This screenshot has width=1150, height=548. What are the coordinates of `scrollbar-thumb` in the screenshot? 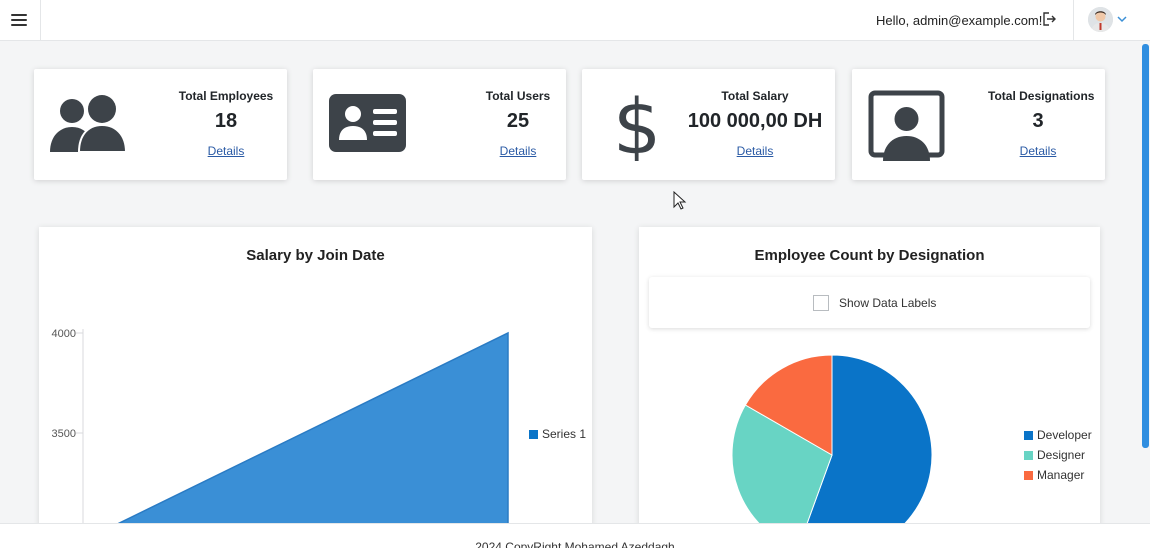 It's located at (1145, 246).